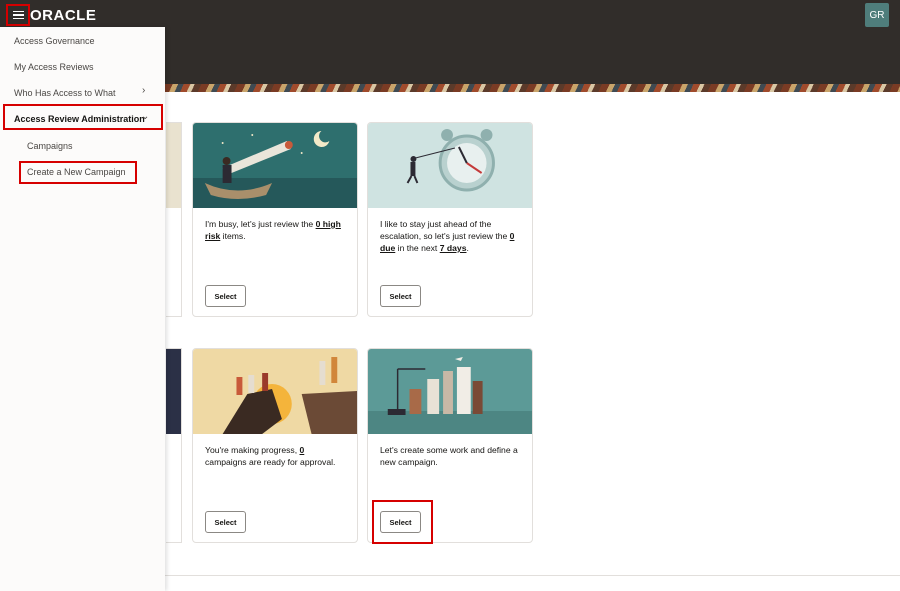 This screenshot has height=591, width=900. I want to click on card-text-part: You're making progress,, so click(252, 450).